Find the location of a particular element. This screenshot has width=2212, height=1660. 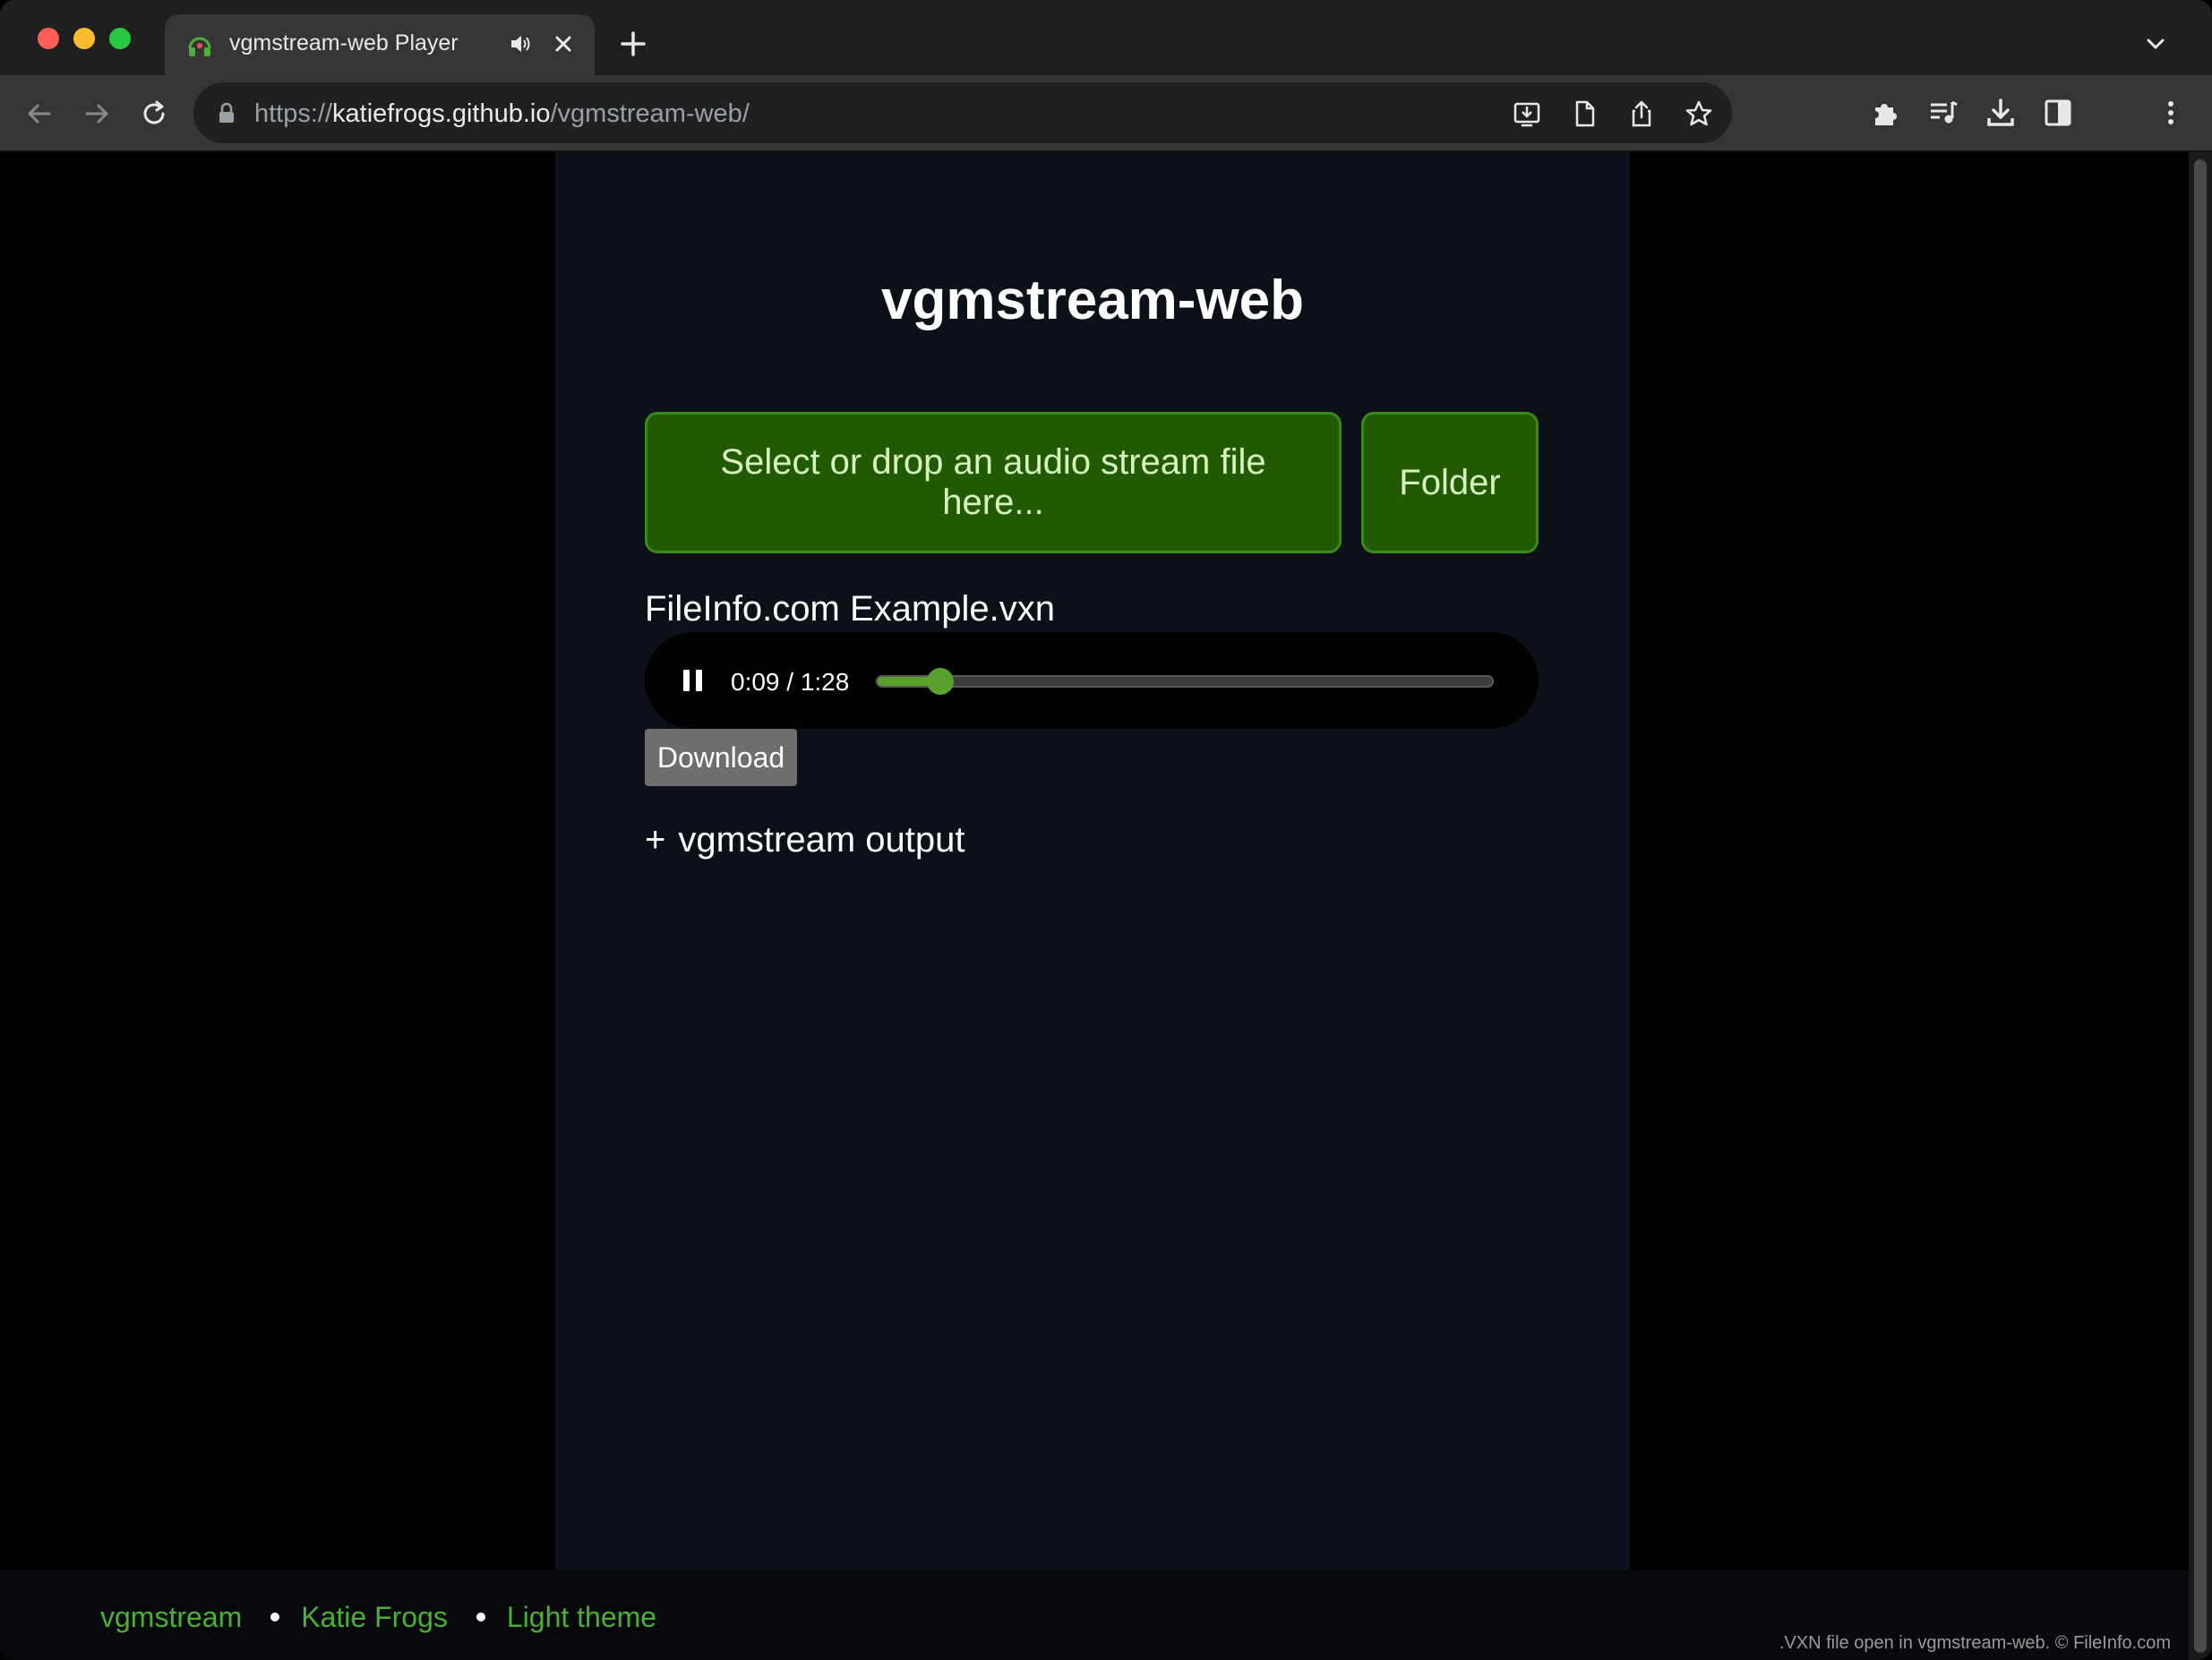

page-scrollbar is located at coordinates (2200, 906).